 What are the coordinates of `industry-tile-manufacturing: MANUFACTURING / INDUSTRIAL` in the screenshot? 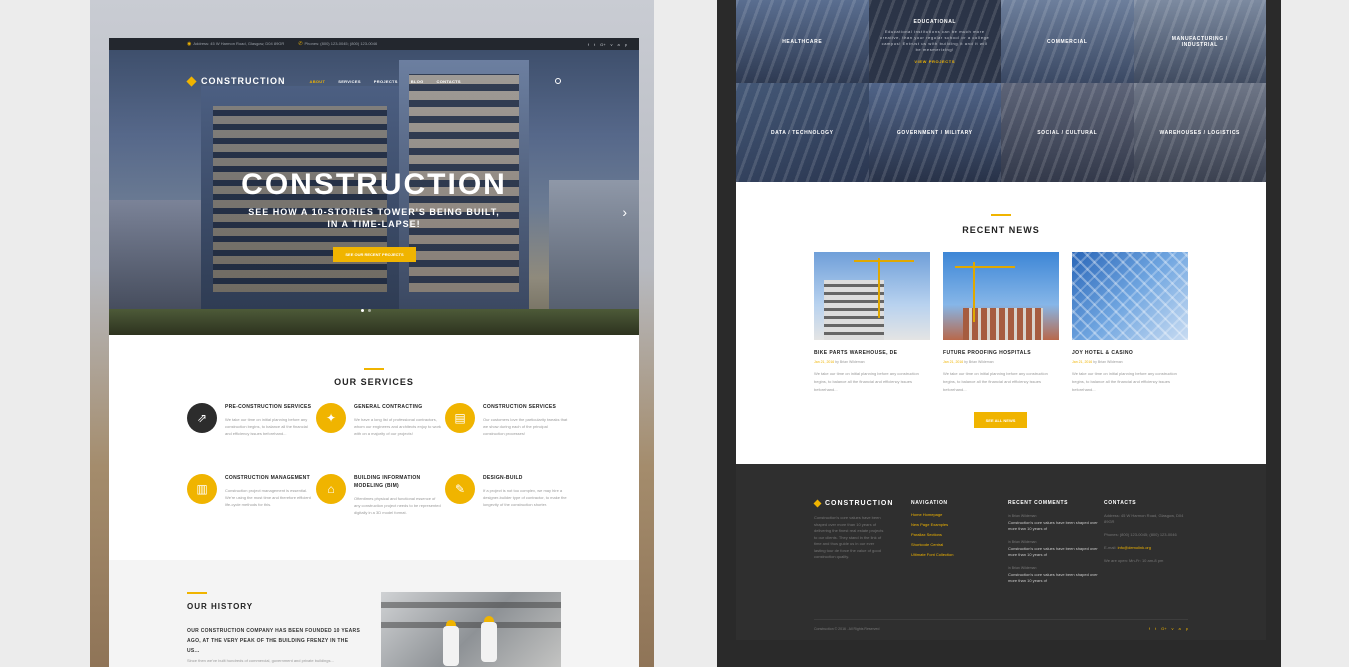 It's located at (1199, 41).